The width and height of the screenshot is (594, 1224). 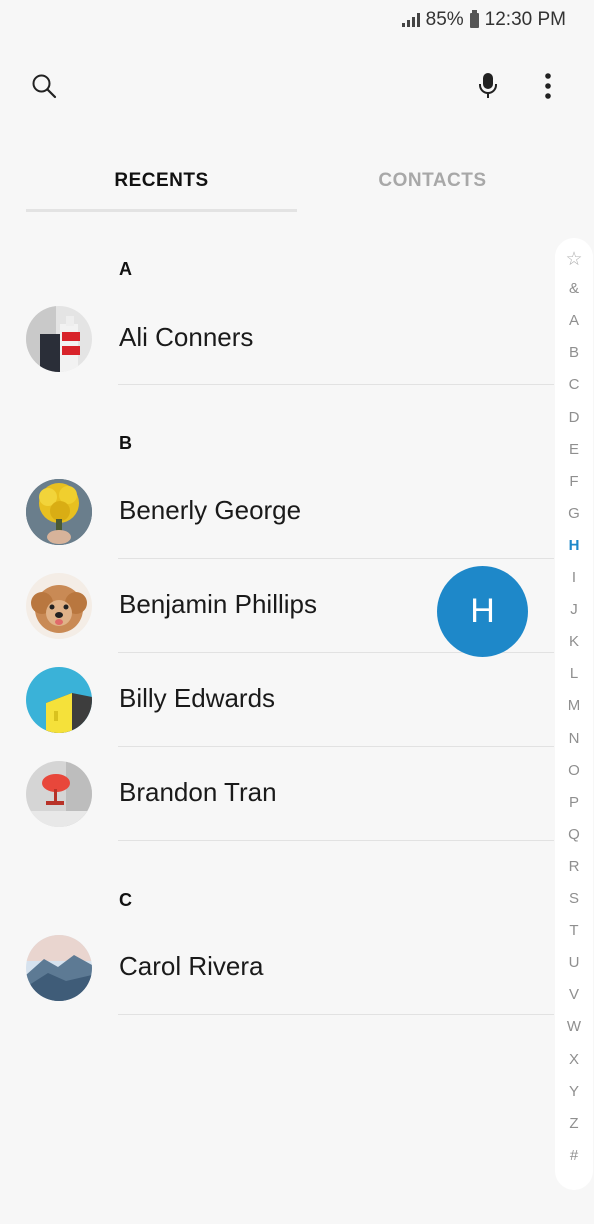 I want to click on index-letter-ampersand: &, so click(x=574, y=288).